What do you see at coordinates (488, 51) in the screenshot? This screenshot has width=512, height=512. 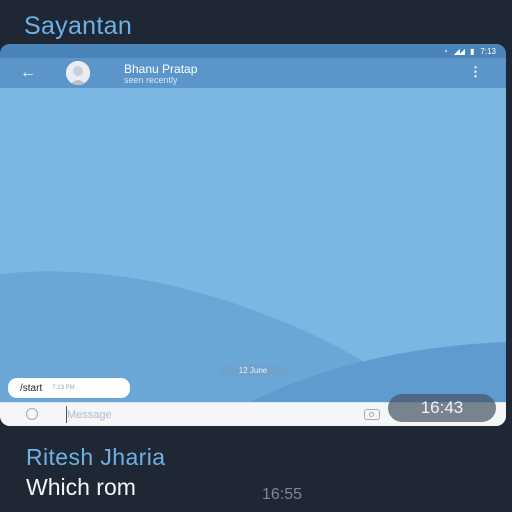 I see `status-time: 7:13` at bounding box center [488, 51].